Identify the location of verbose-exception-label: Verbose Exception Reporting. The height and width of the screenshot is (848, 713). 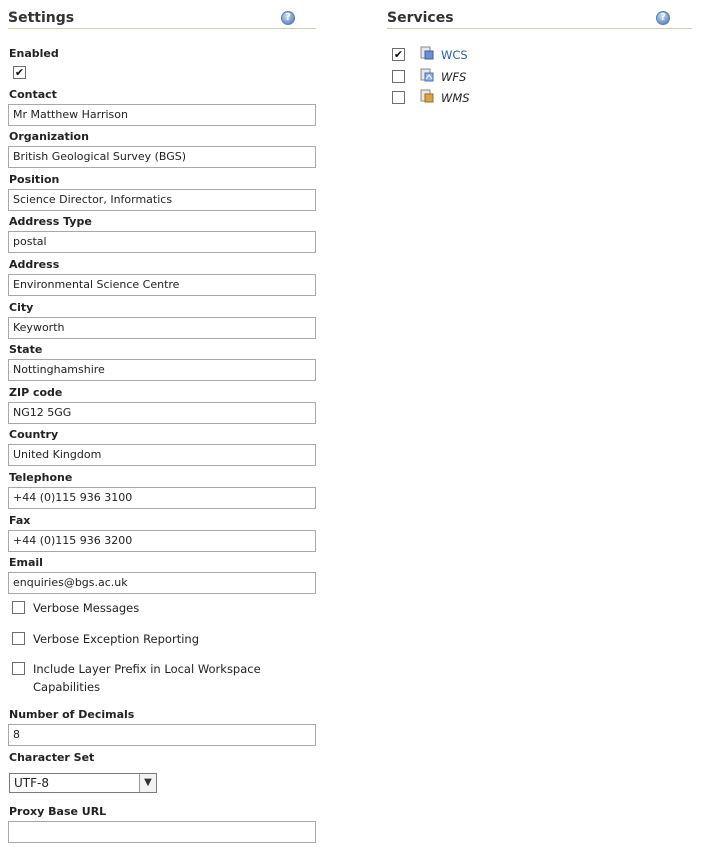
(116, 639).